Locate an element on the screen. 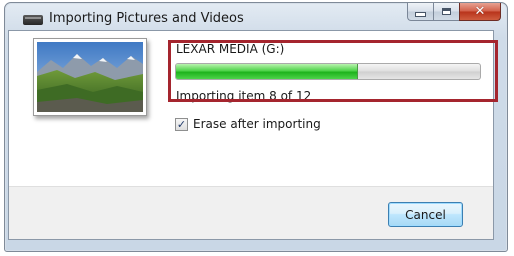 The width and height of the screenshot is (514, 256). import-progress-bar is located at coordinates (328, 71).